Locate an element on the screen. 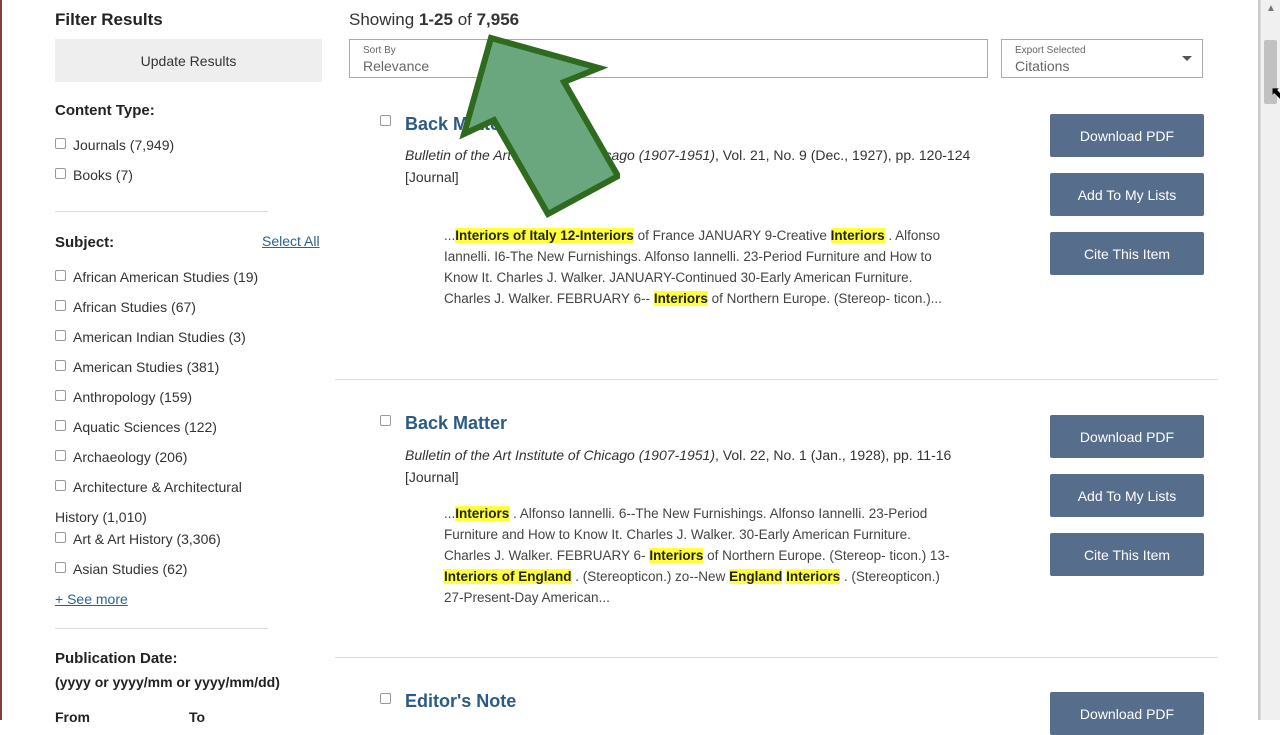 Image resolution: width=1280 pixels, height=735 pixels. filter-subject-item: African Studies (67) is located at coordinates (125, 307).